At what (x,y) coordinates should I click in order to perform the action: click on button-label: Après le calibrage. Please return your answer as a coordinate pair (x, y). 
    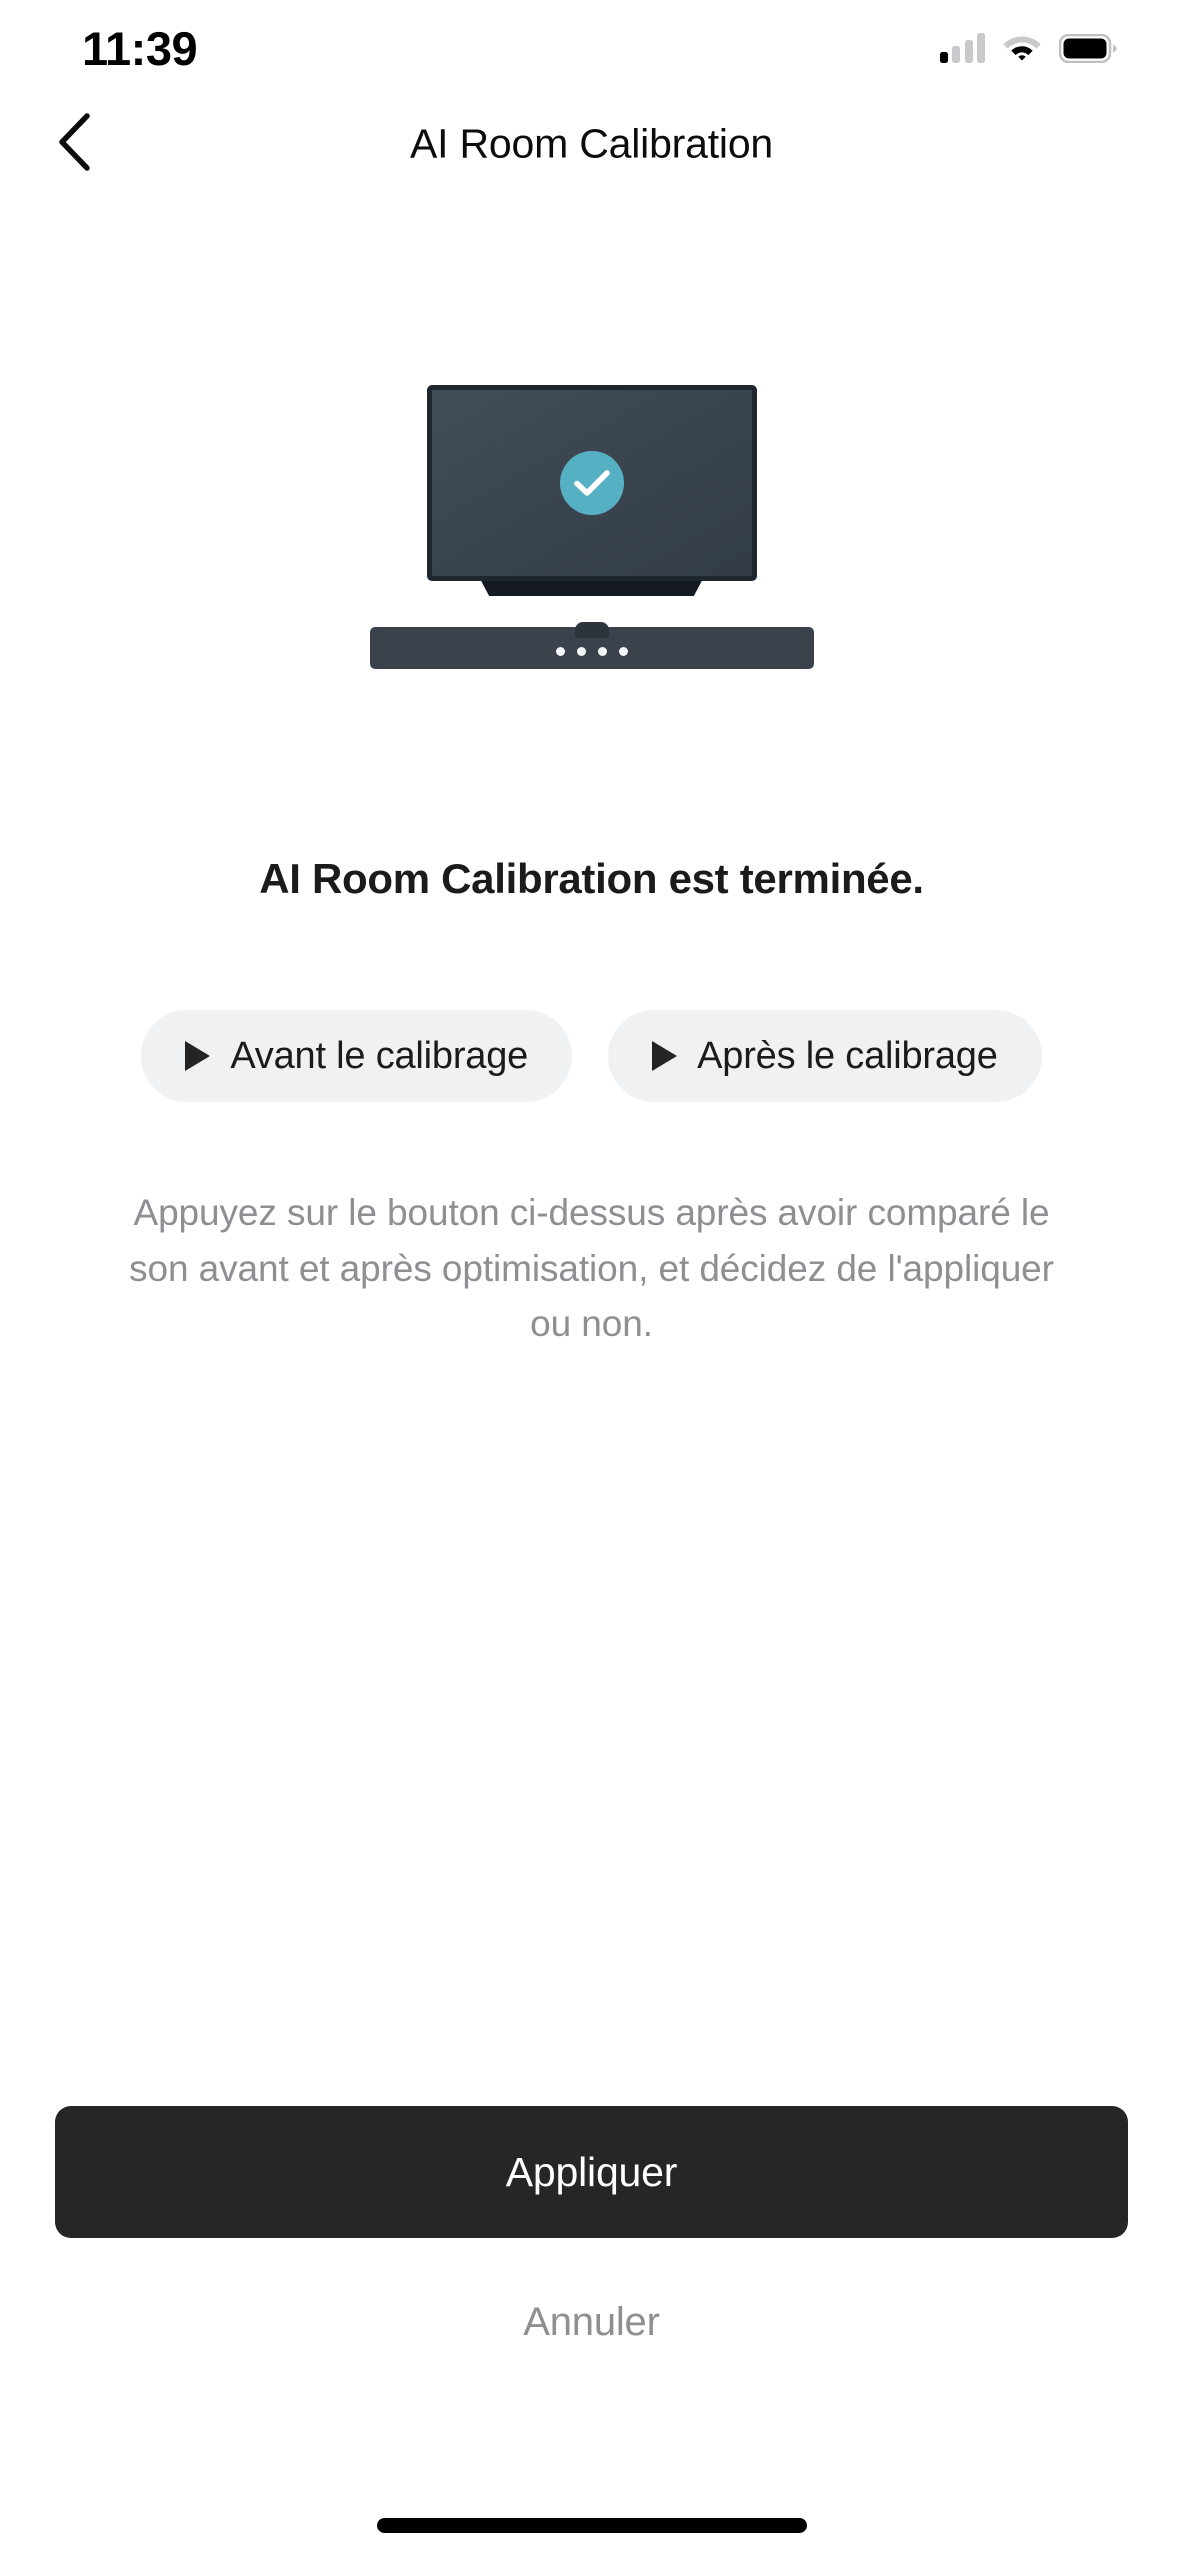
    Looking at the image, I should click on (847, 1055).